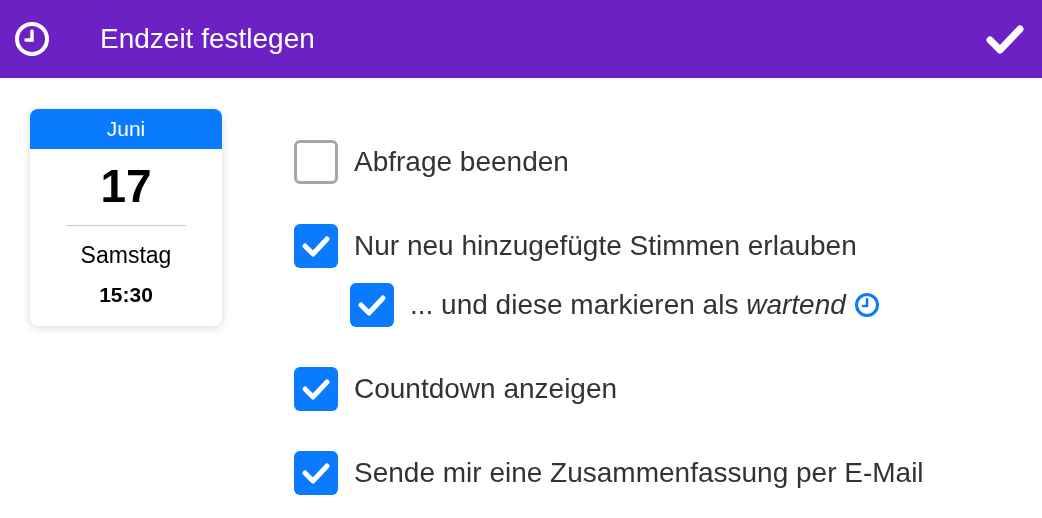  I want to click on month-label: Juni, so click(126, 129).